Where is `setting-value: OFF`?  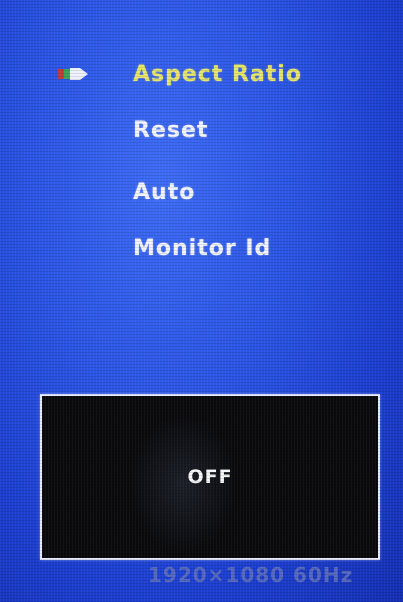 setting-value: OFF is located at coordinates (210, 477).